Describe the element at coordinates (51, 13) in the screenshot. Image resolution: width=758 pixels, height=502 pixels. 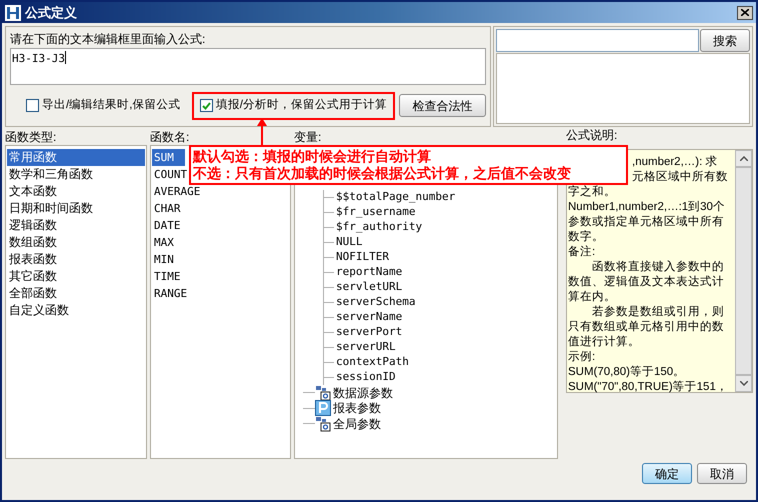
I see `window-title: 公式定义` at that location.